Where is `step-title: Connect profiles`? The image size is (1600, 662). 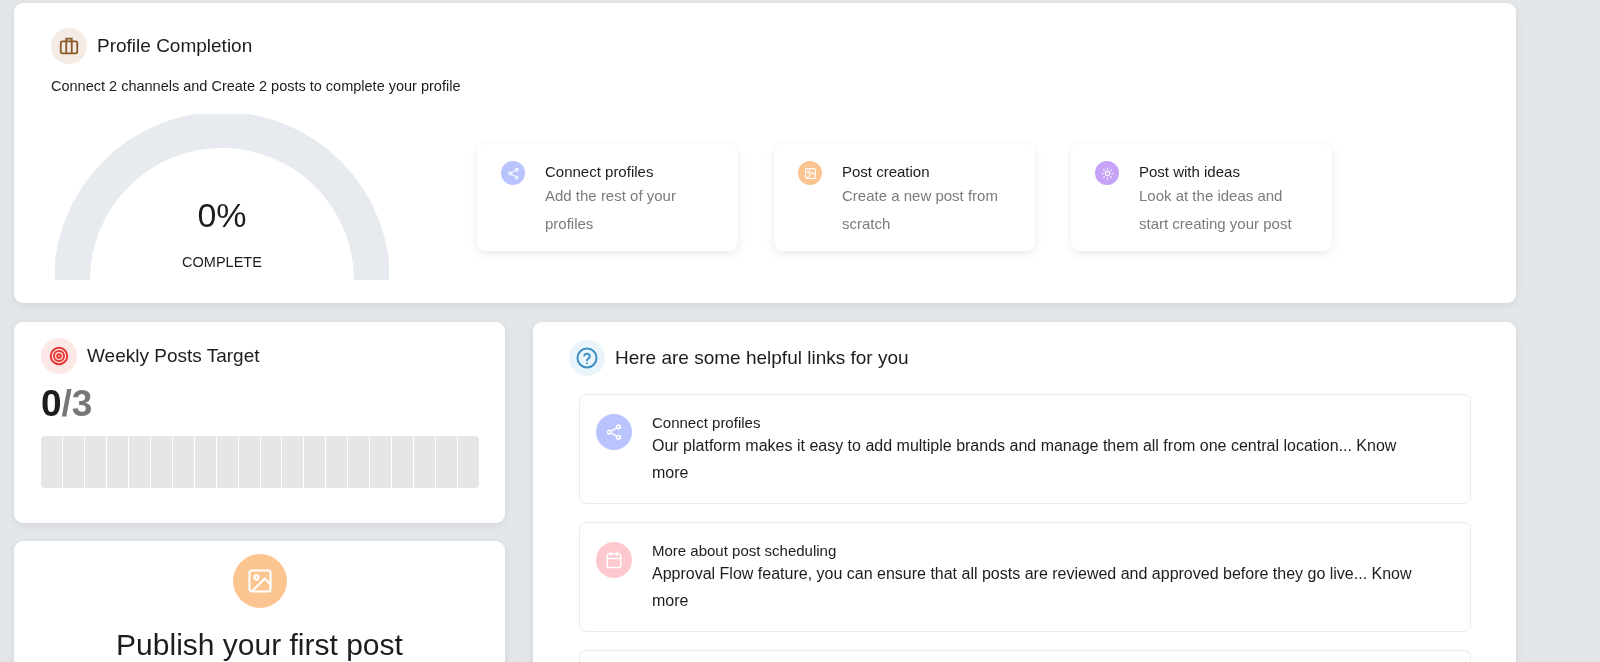
step-title: Connect profiles is located at coordinates (600, 171).